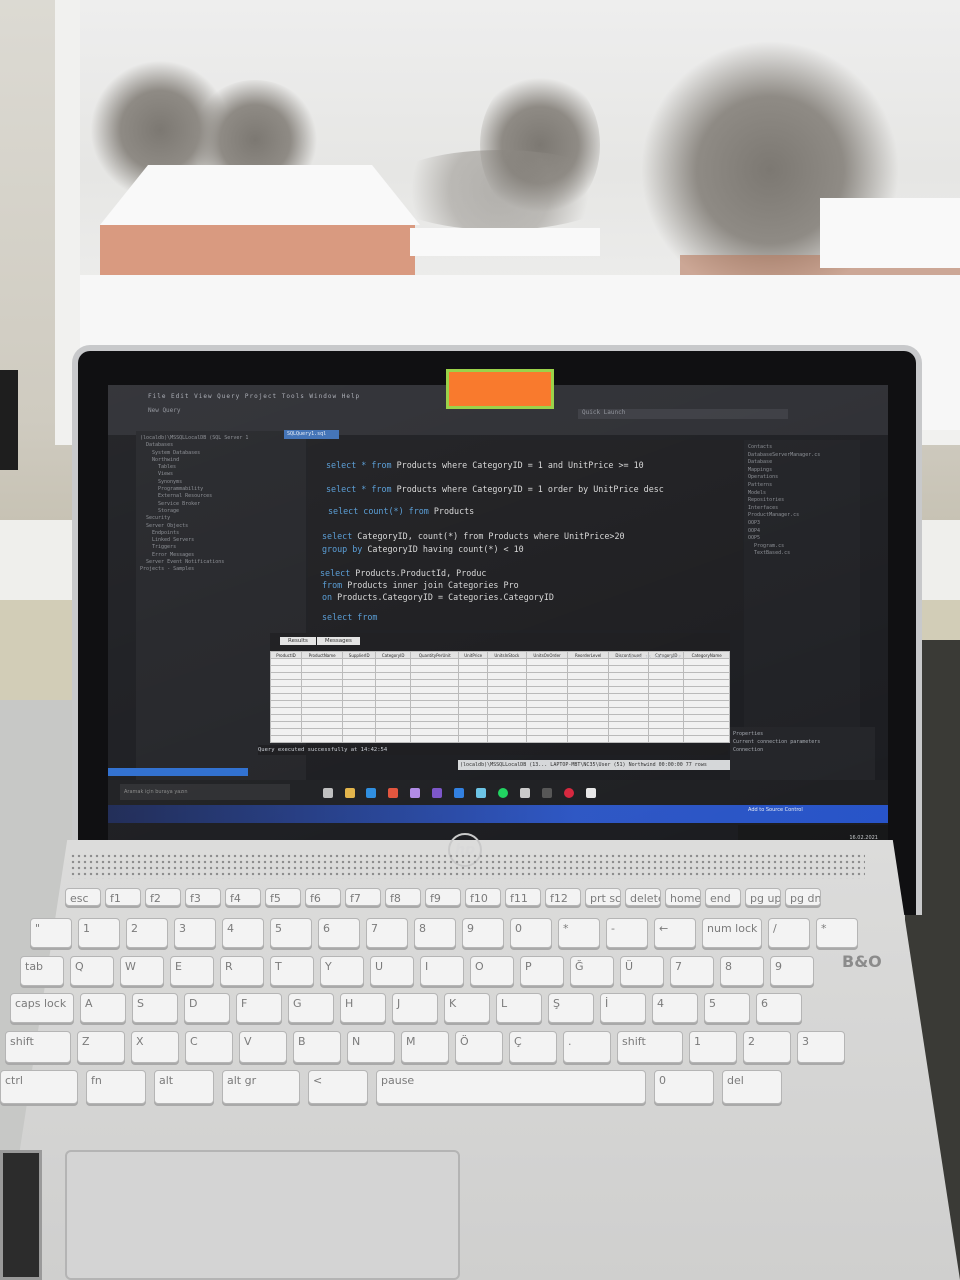  Describe the element at coordinates (103, 1008) in the screenshot. I see `key: A` at that location.